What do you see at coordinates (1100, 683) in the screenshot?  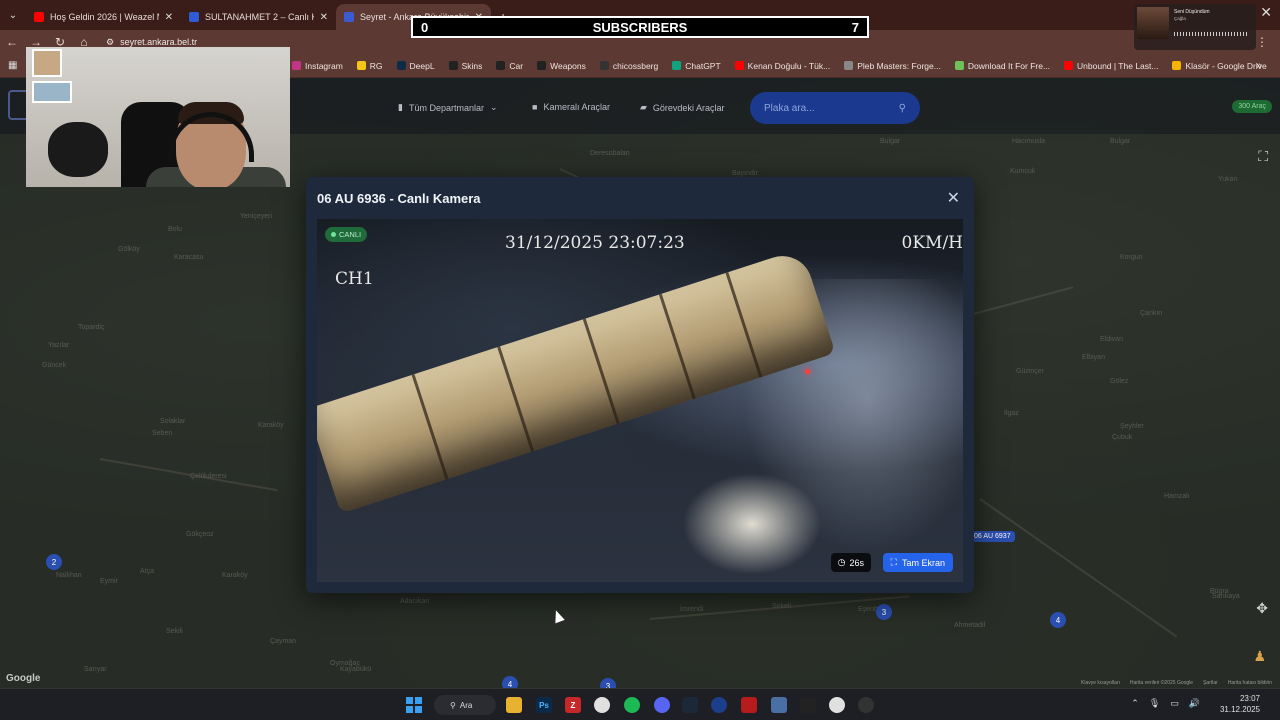 I see `keyboard-shortcuts-link: Klavye kısayolları` at bounding box center [1100, 683].